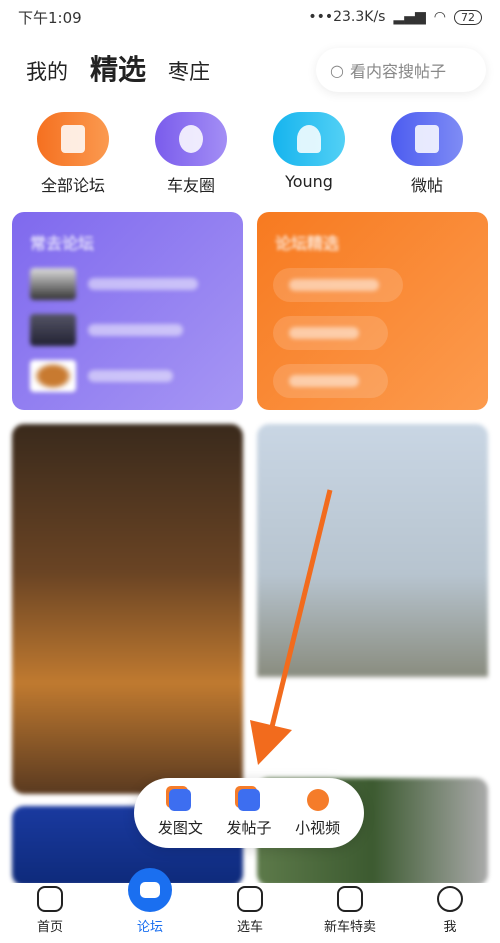 This screenshot has height=943, width=500. Describe the element at coordinates (450, 927) in the screenshot. I see `nav-label: 我` at that location.